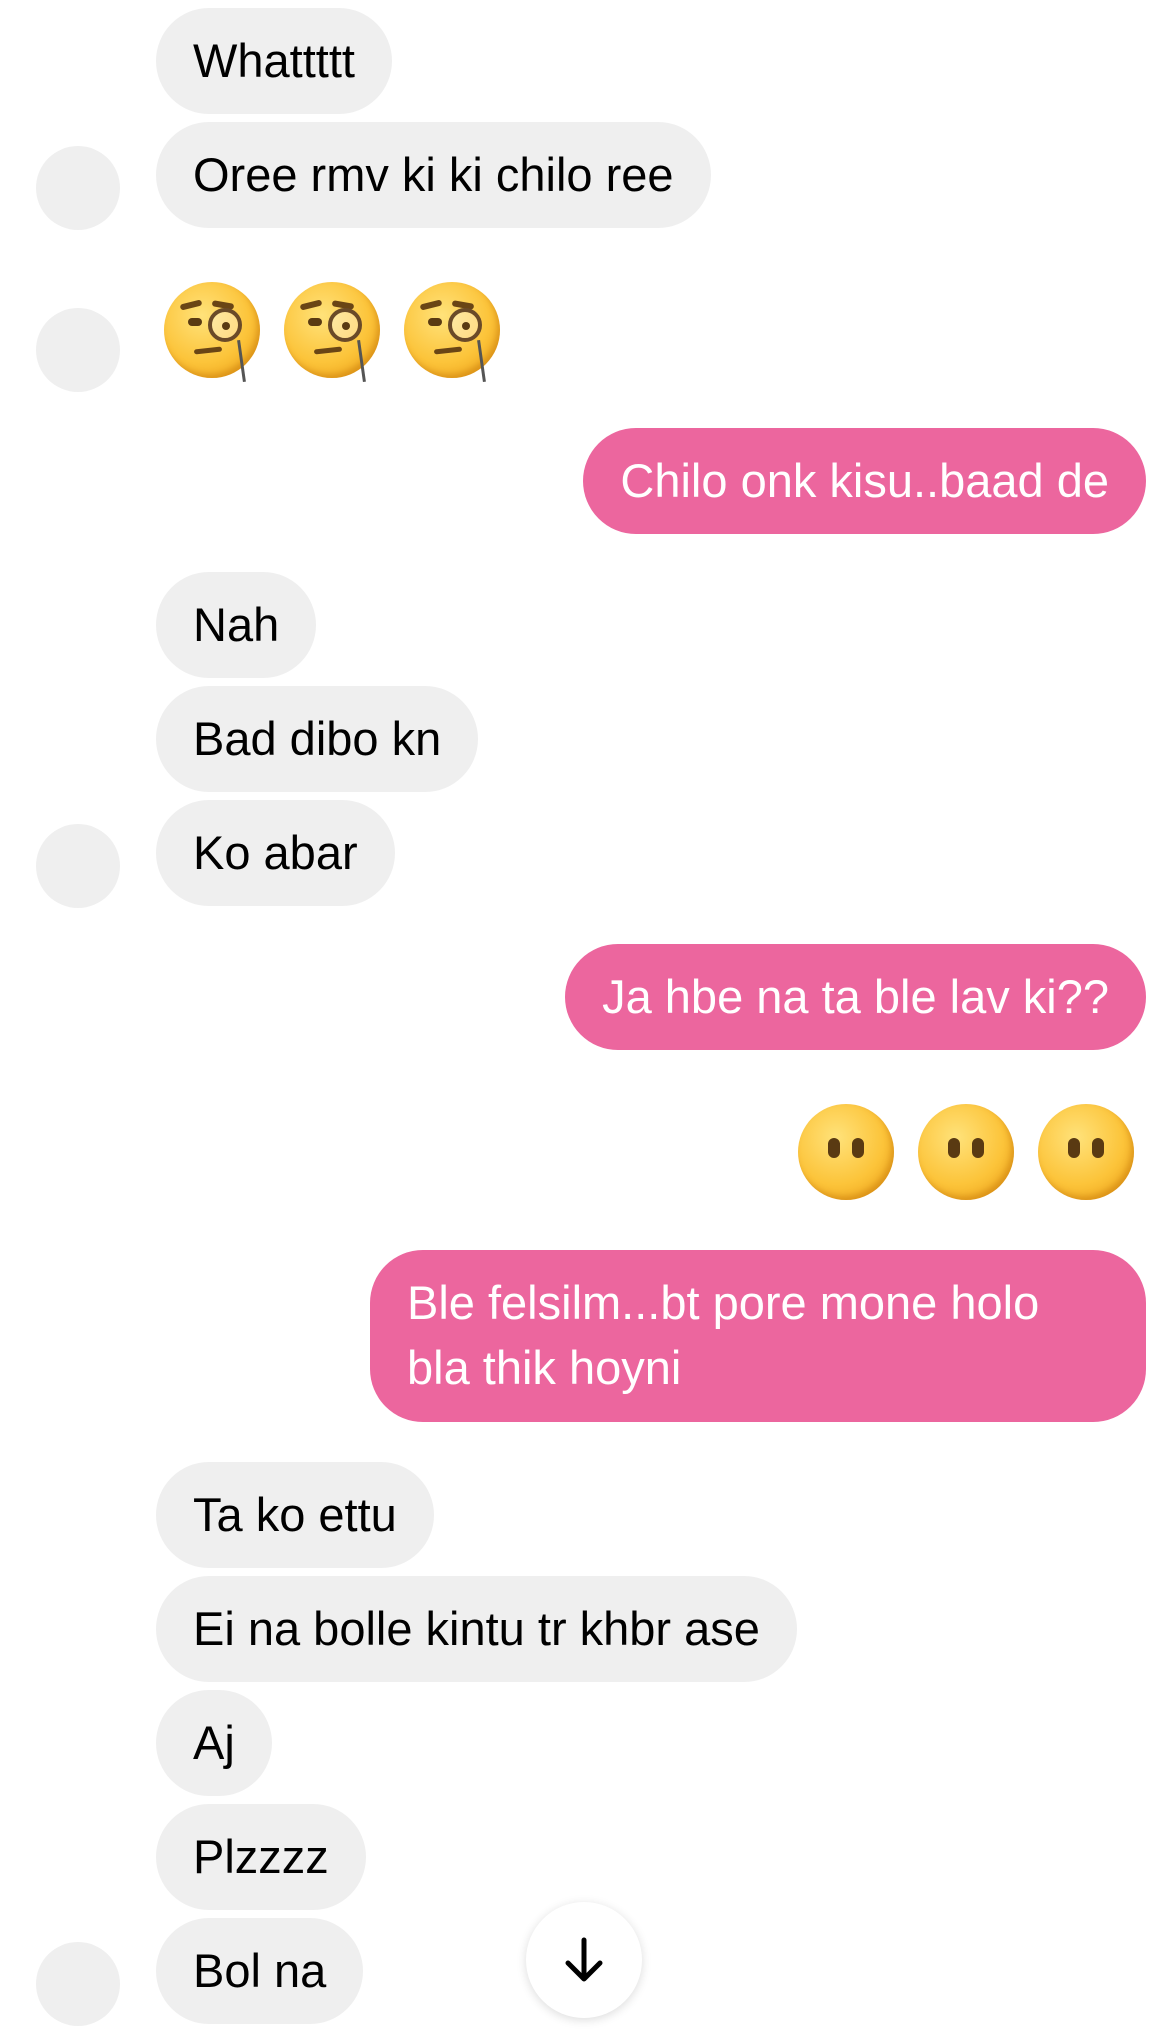  I want to click on message-text: Whattttt, so click(274, 60).